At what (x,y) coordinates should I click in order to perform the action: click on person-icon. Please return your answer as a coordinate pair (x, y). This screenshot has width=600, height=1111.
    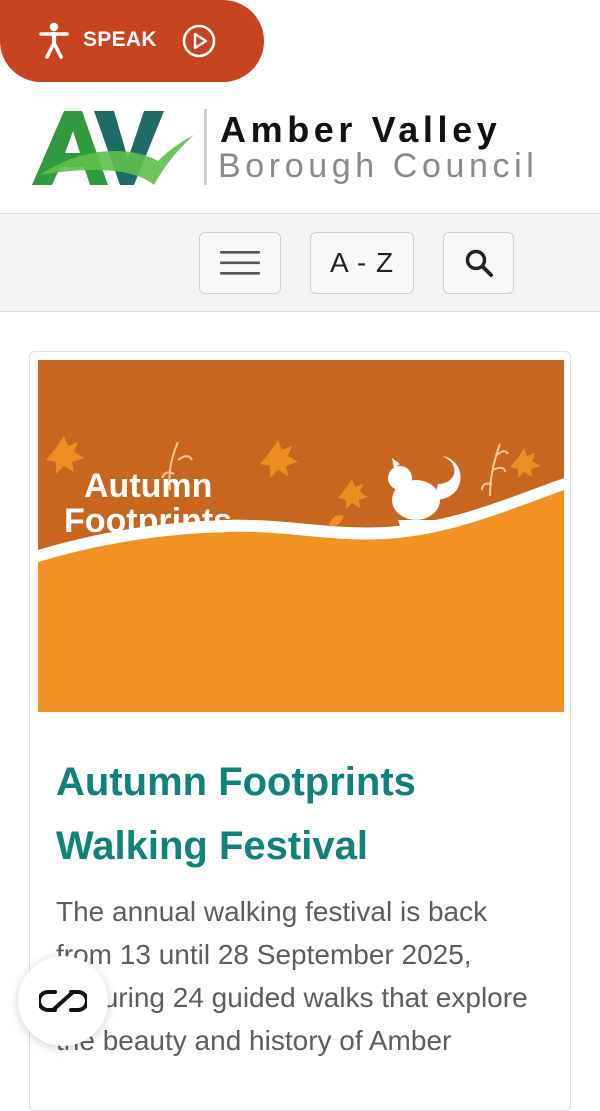
    Looking at the image, I should click on (54, 40).